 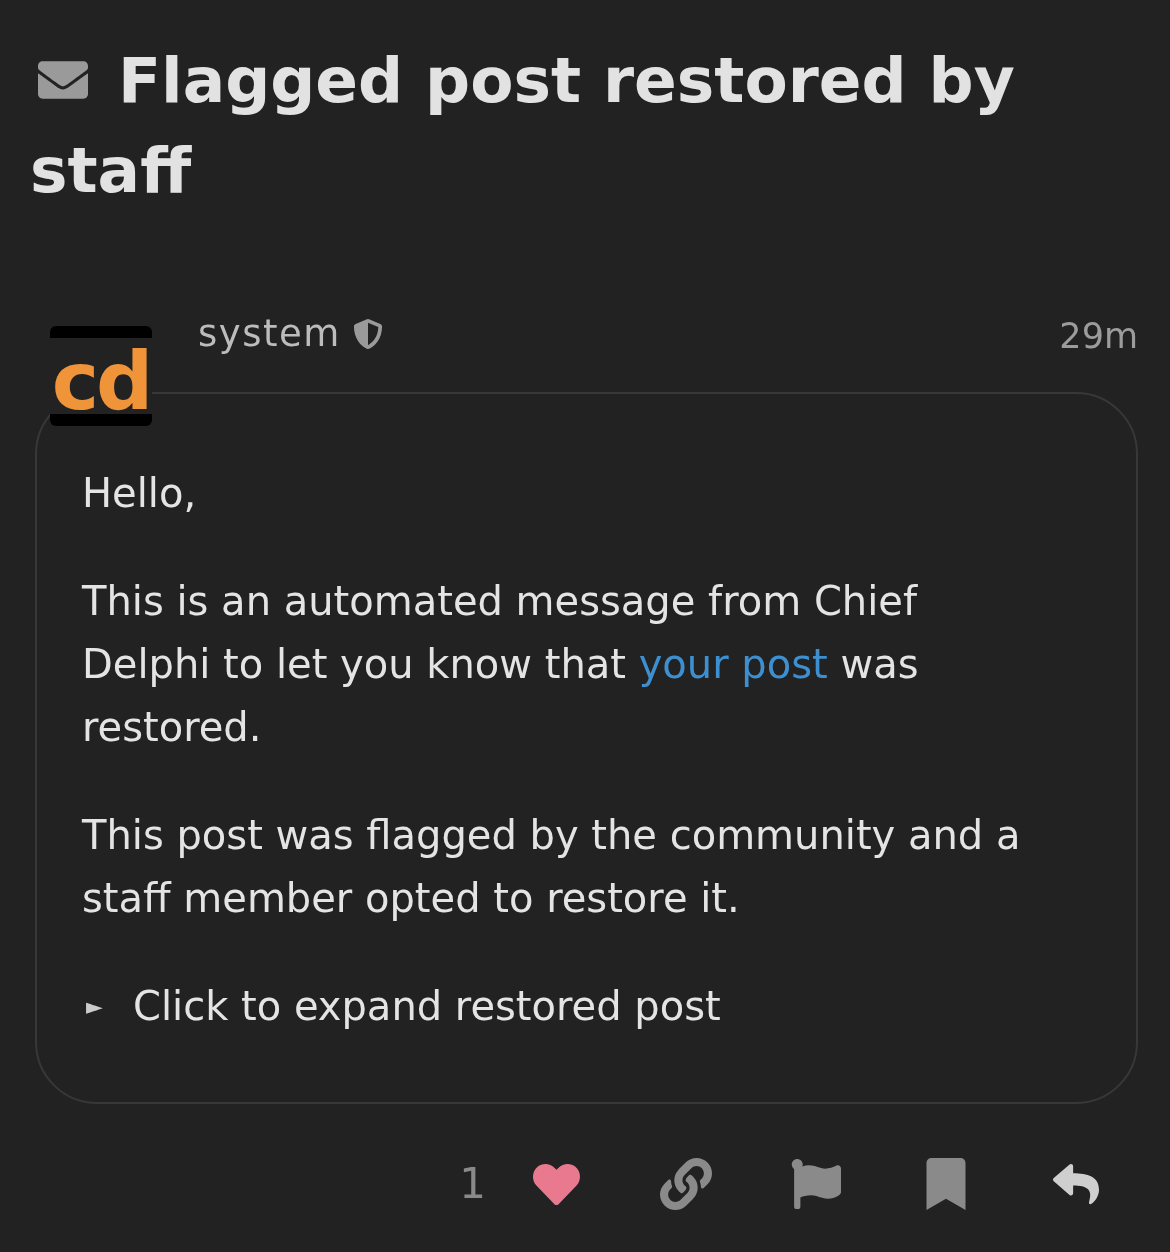 What do you see at coordinates (1076, 1184) in the screenshot?
I see `reply-icon` at bounding box center [1076, 1184].